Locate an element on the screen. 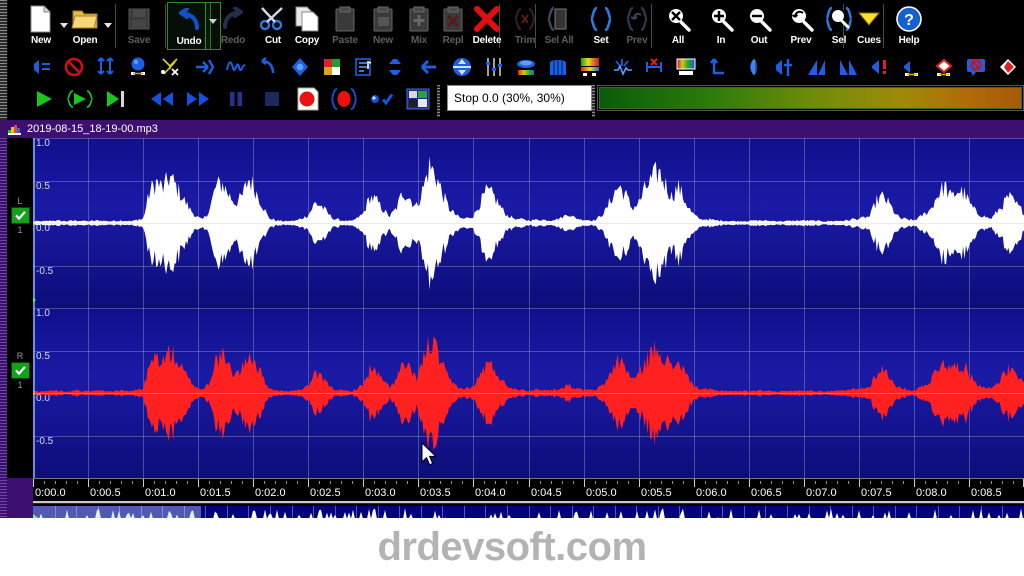 This screenshot has height=576, width=1024. status-display: Stop 0.0 (30%, 30%) is located at coordinates (519, 98).